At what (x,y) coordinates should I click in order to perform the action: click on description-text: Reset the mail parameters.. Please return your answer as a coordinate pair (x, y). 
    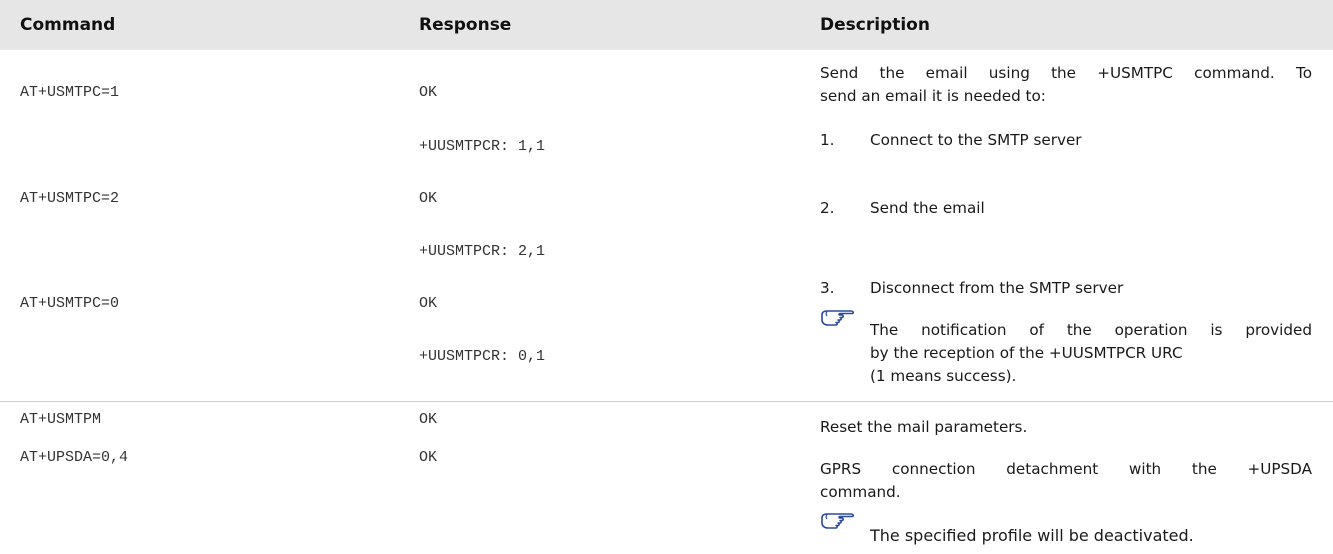
    Looking at the image, I should click on (924, 427).